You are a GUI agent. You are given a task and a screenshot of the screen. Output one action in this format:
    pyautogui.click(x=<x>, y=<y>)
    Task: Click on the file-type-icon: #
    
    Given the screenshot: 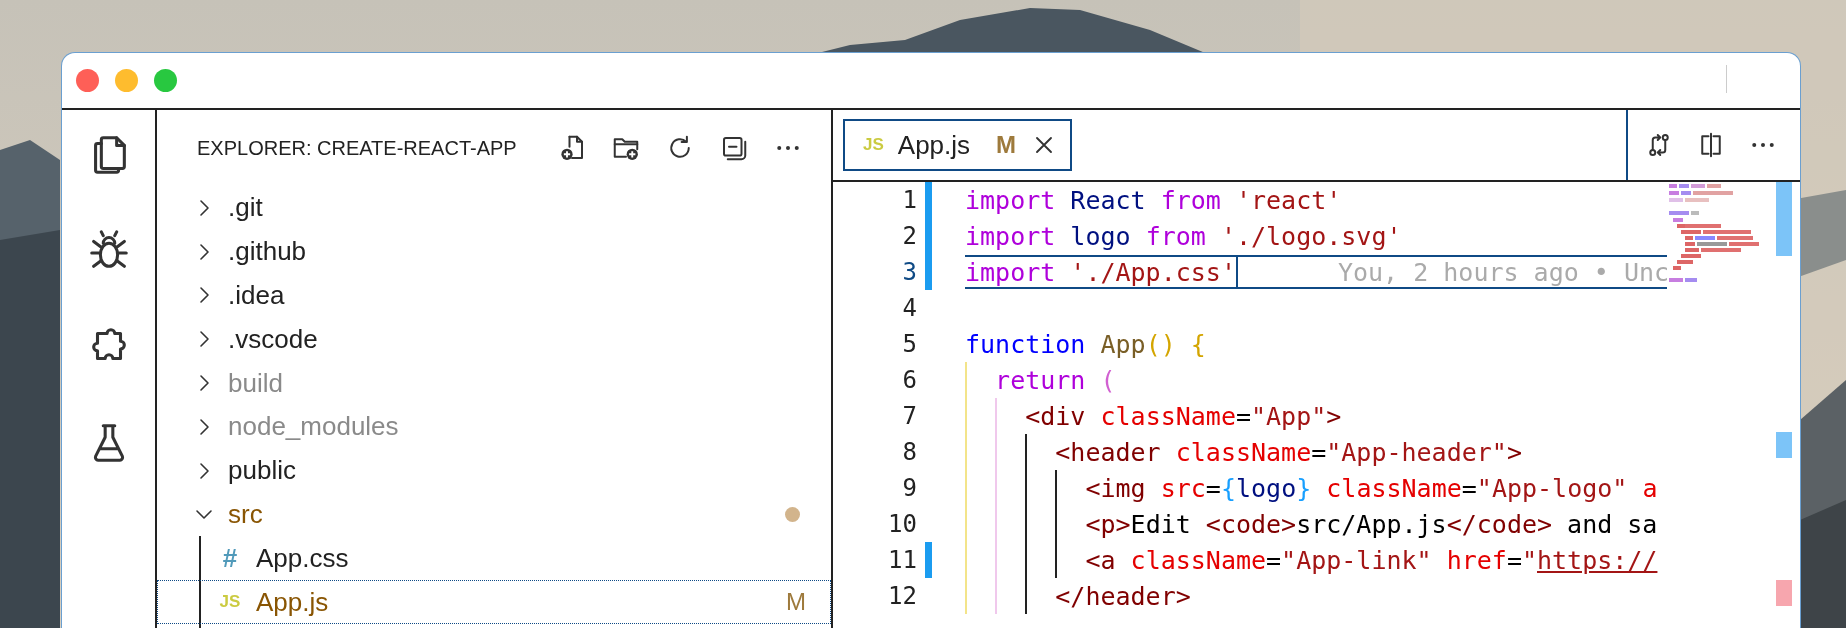 What is the action you would take?
    pyautogui.click(x=230, y=558)
    